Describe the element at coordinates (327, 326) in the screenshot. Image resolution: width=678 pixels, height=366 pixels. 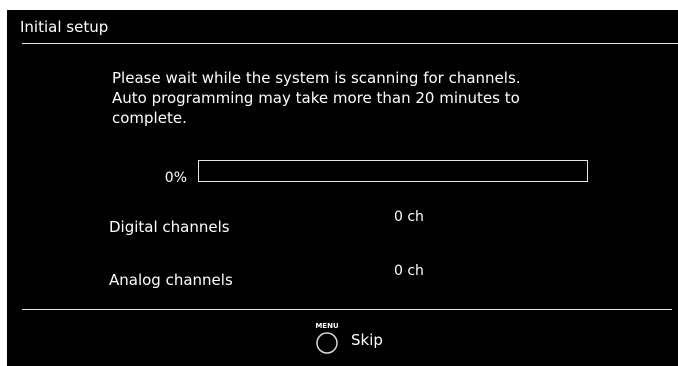
I see `menu-button-caption: MENU` at that location.